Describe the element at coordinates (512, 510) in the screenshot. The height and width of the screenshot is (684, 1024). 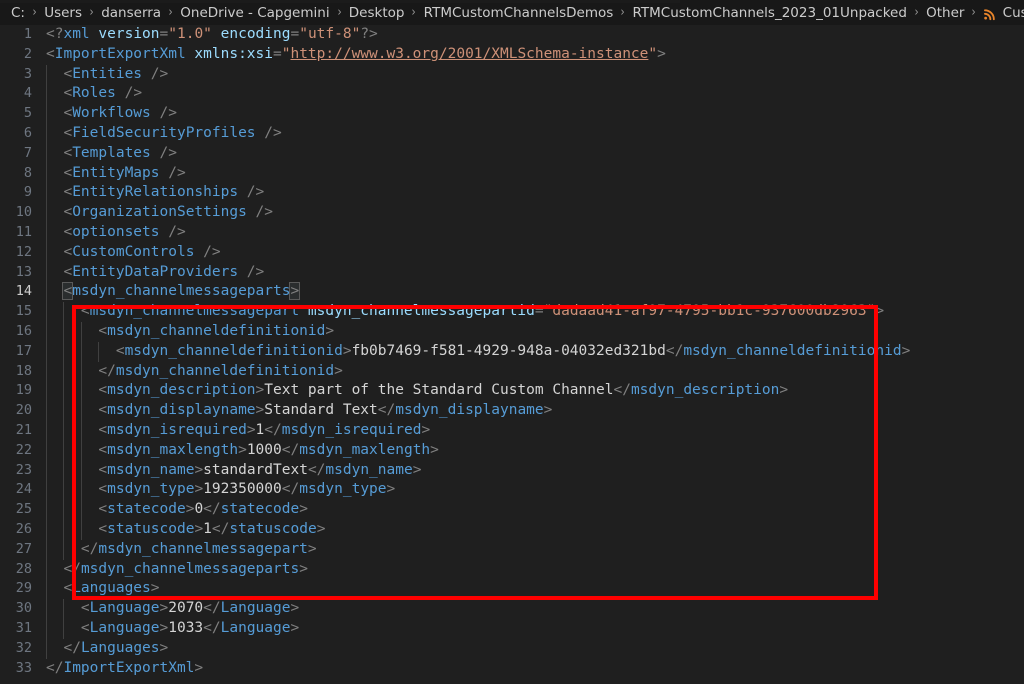
I see `code-line: 25 <statecode>0</statecode>` at that location.